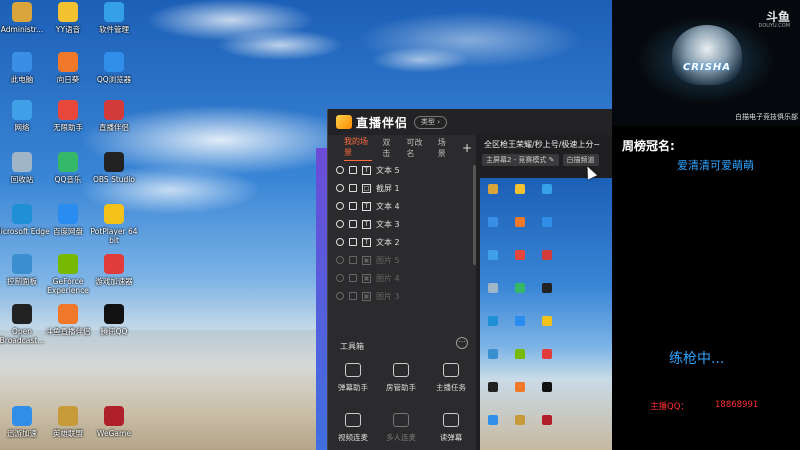 This screenshot has height=450, width=800. What do you see at coordinates (774, 26) in the screenshot?
I see `douyu-url: DOUYU.COM` at bounding box center [774, 26].